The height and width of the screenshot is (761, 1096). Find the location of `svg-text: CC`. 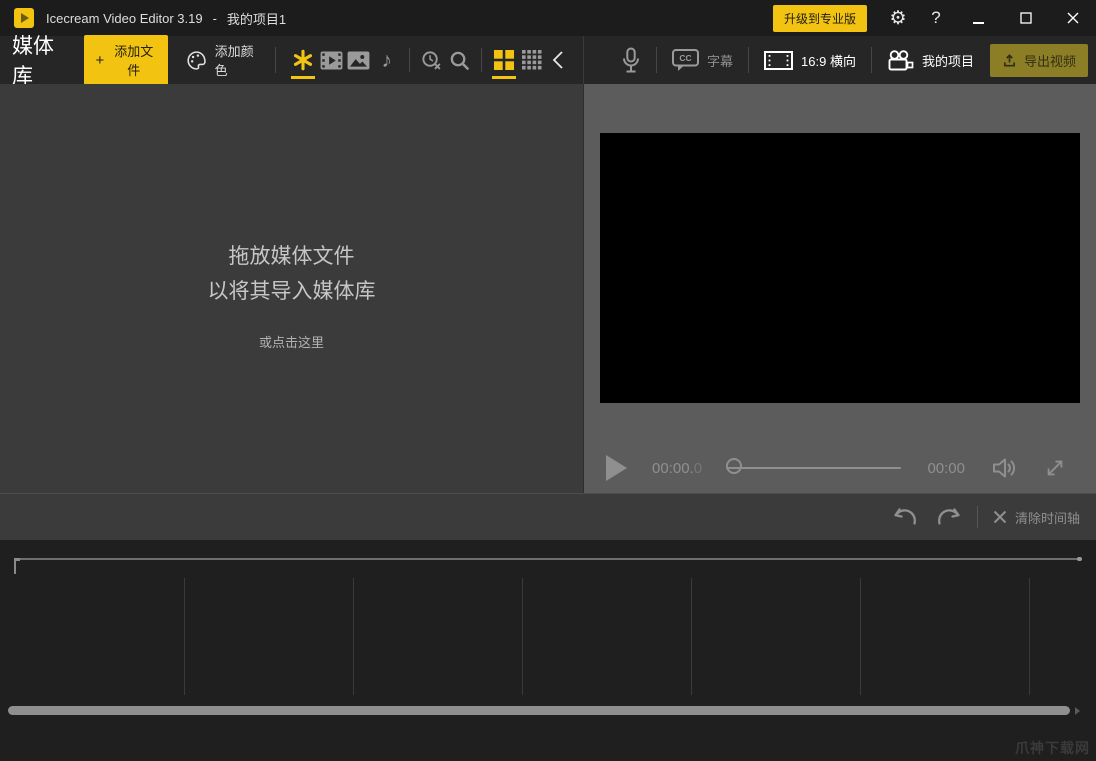

svg-text: CC is located at coordinates (685, 58).